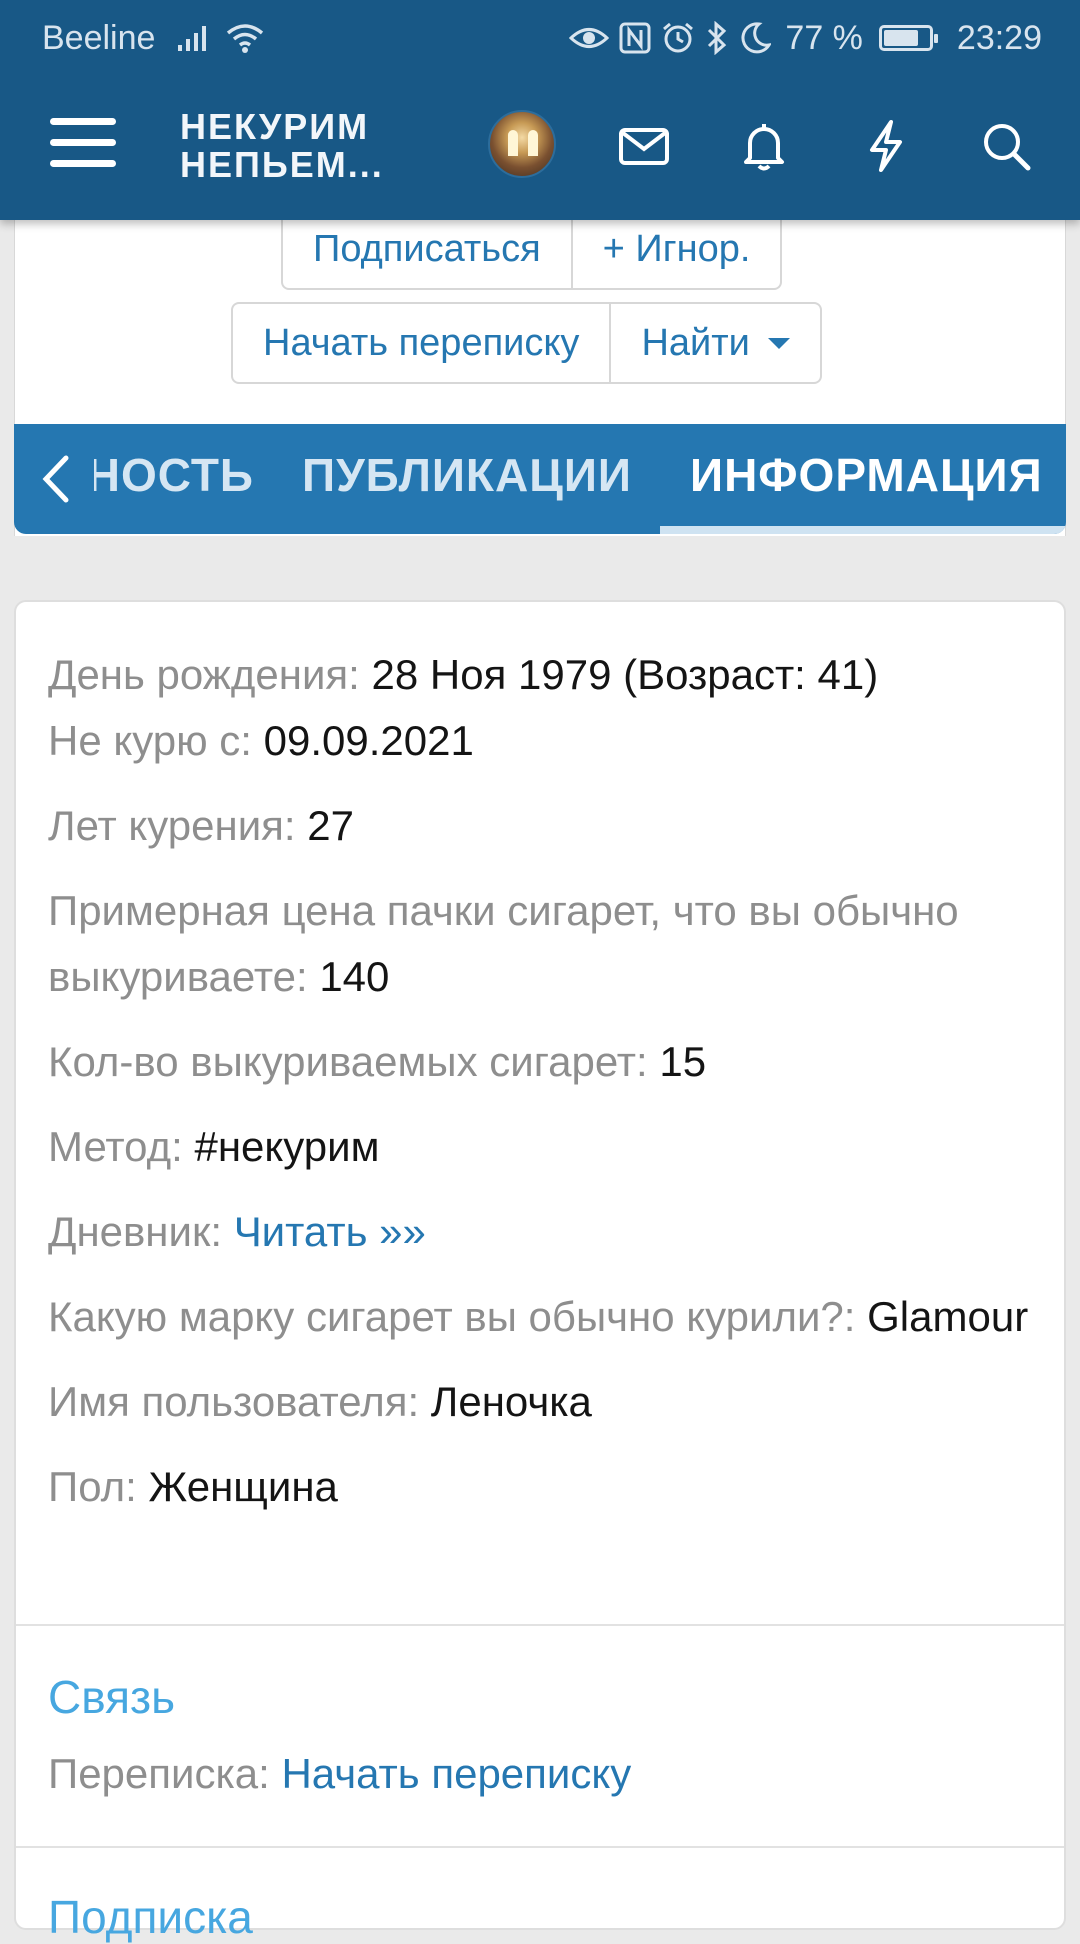 Image resolution: width=1080 pixels, height=1944 pixels. What do you see at coordinates (695, 342) in the screenshot?
I see `find-label: Найти` at bounding box center [695, 342].